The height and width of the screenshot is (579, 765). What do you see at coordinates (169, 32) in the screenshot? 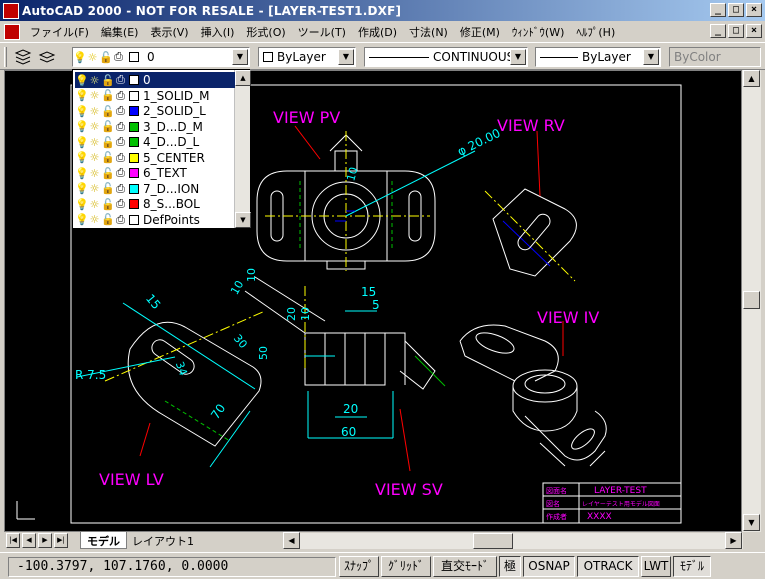
I see `menu-view: 表示(V)` at bounding box center [169, 32].